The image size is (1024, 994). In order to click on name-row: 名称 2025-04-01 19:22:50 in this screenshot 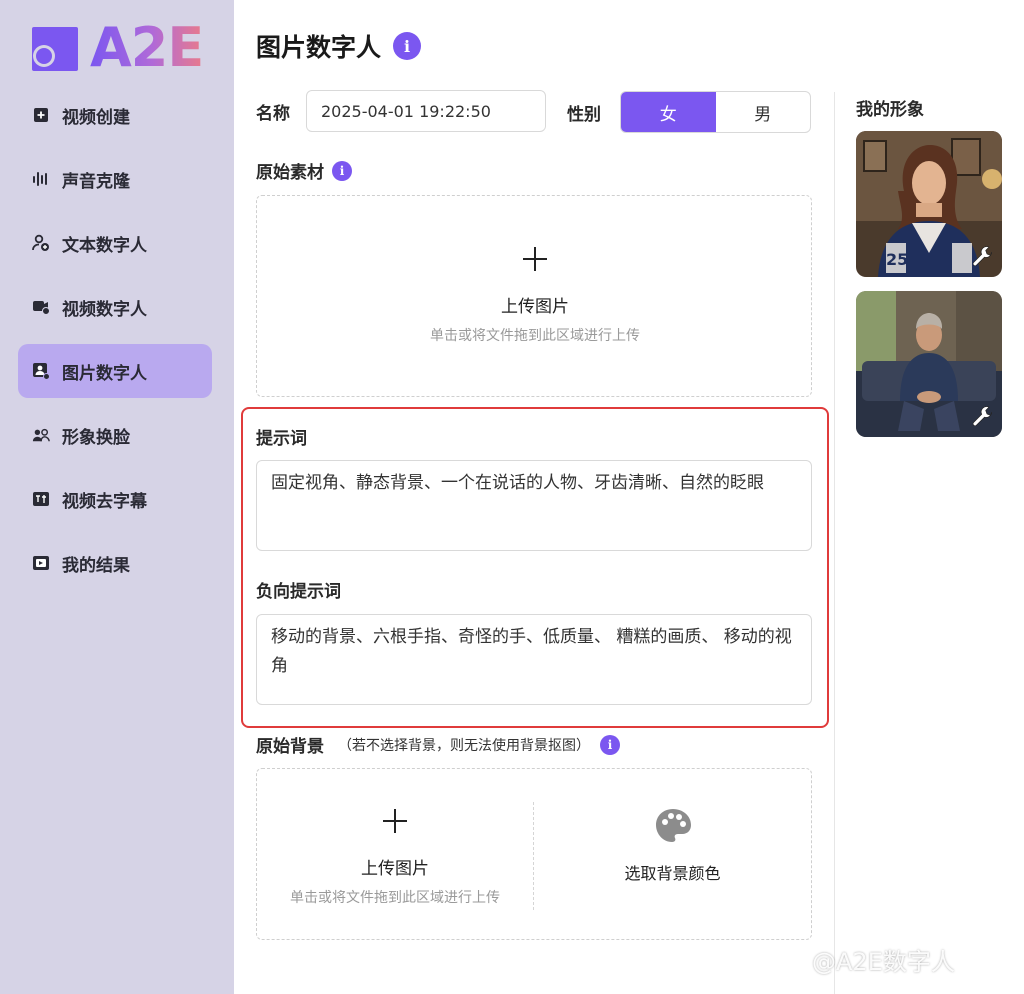, I will do `click(401, 111)`.